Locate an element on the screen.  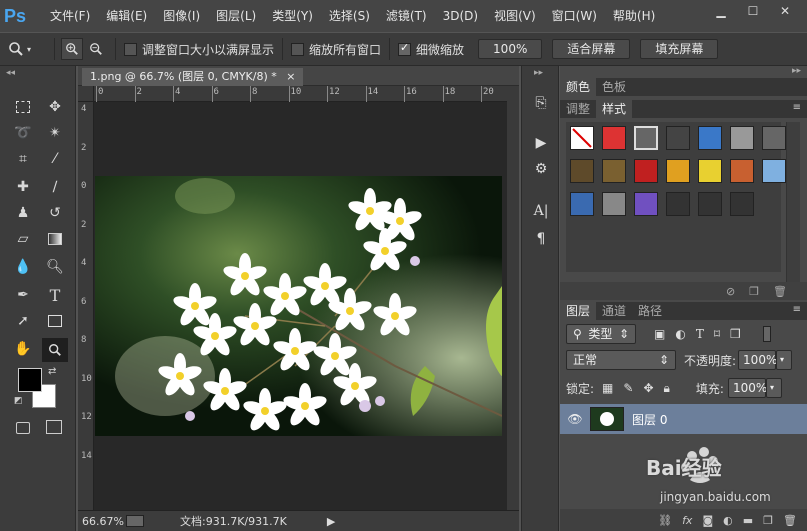
clone-stamp-icon: ♟ is located at coordinates (23, 213).